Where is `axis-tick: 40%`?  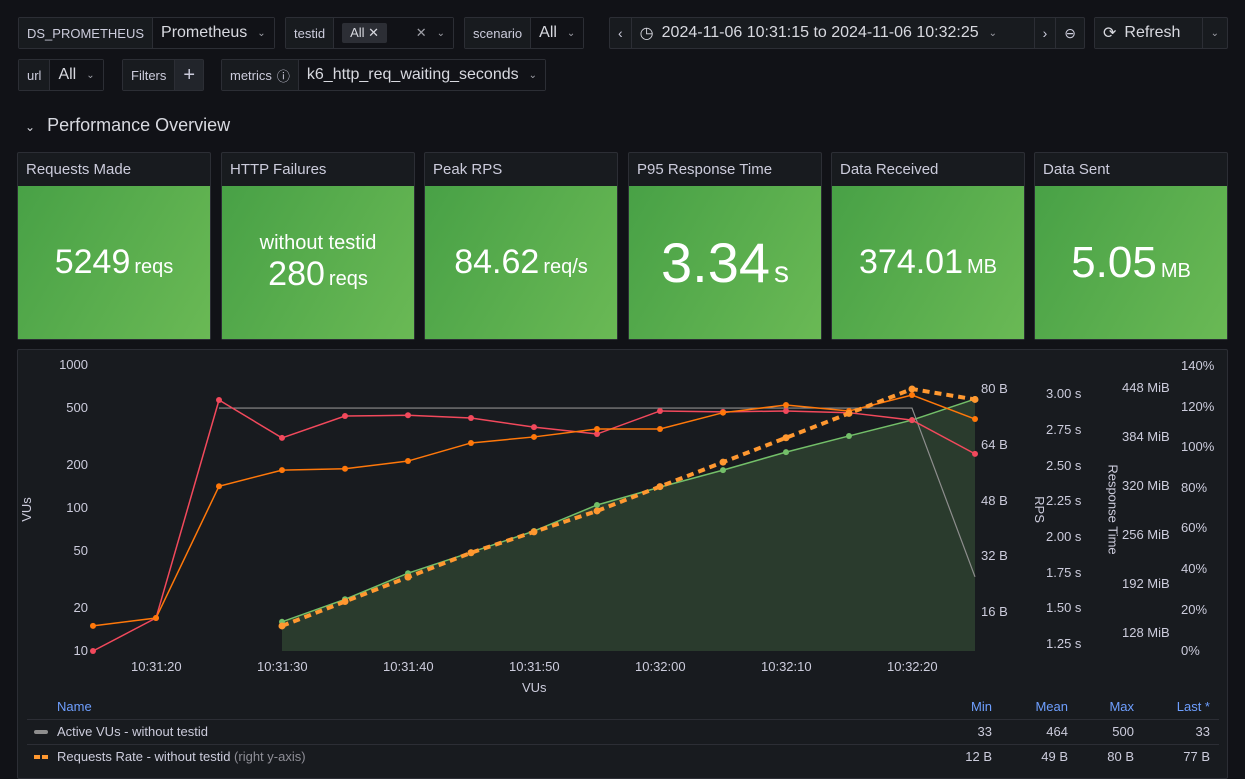 axis-tick: 40% is located at coordinates (1194, 568).